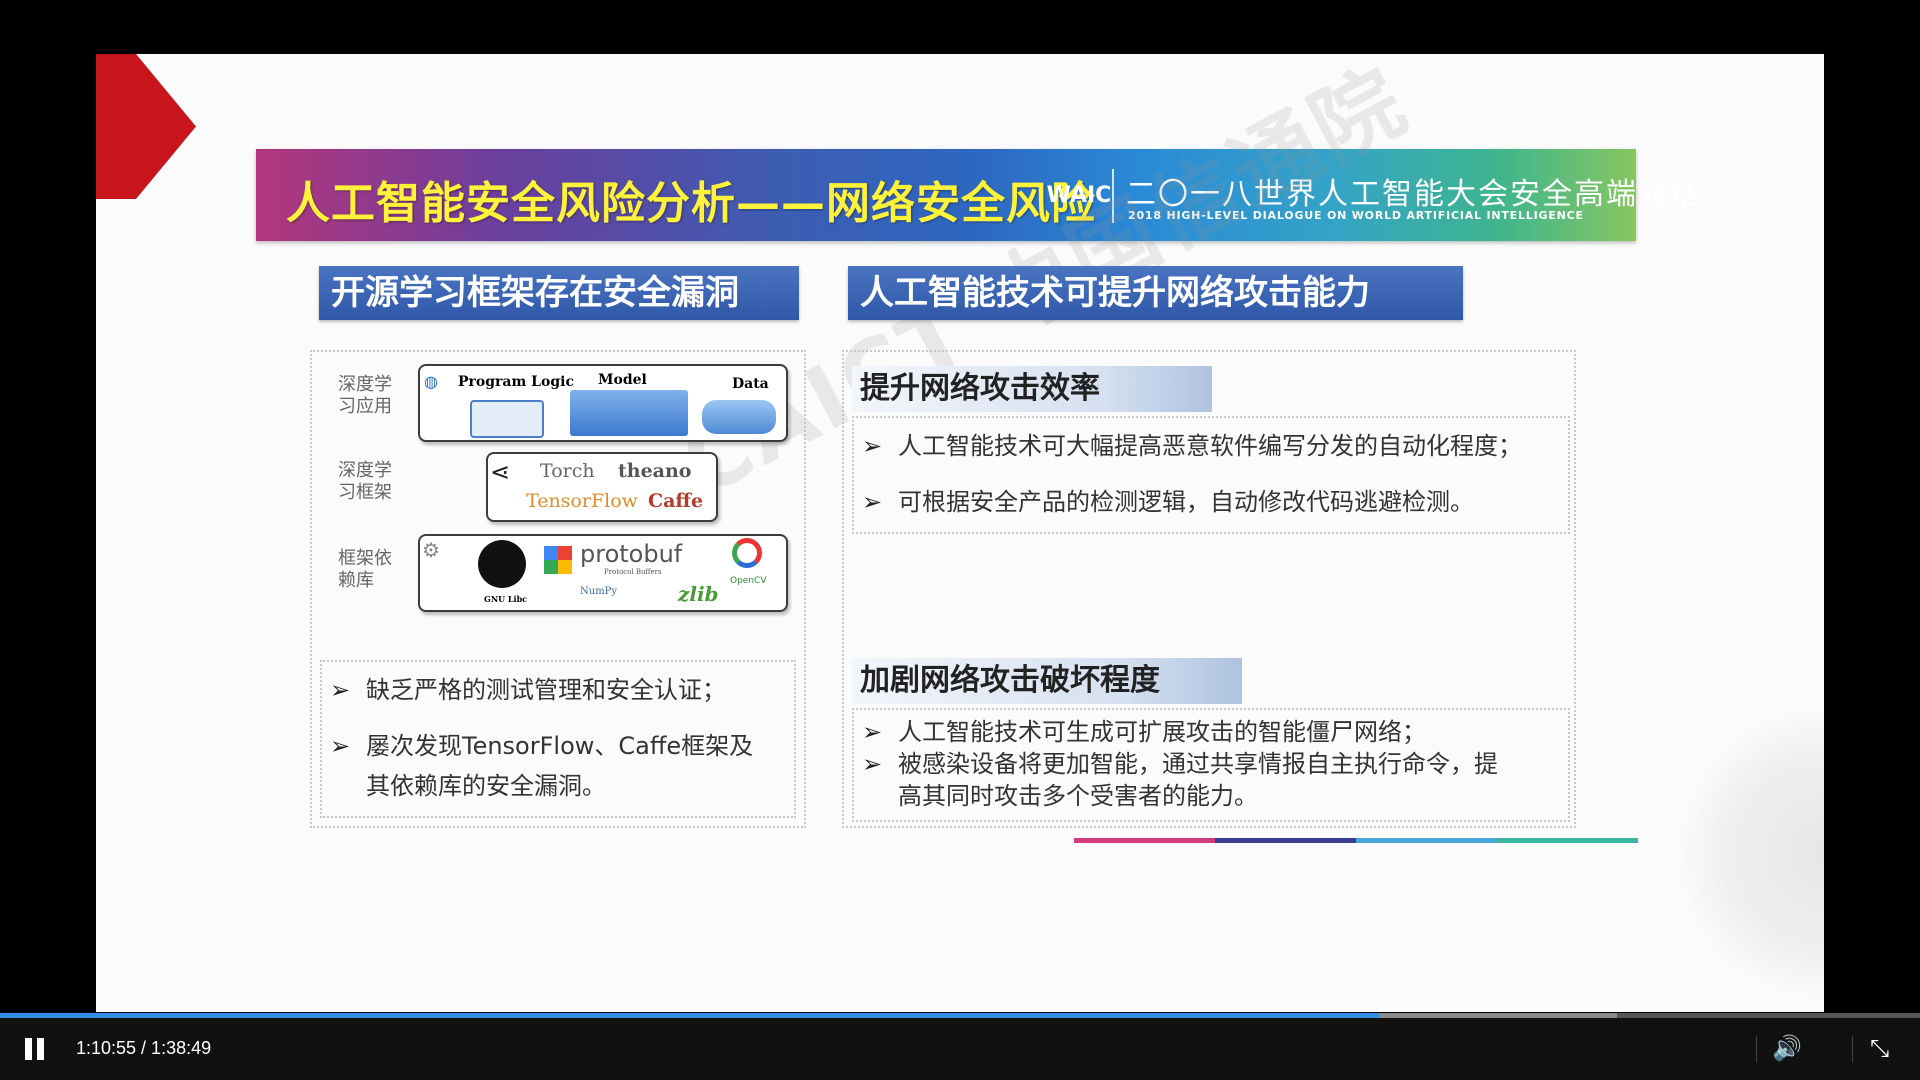 The width and height of the screenshot is (1920, 1080). I want to click on framework-layer-panel: ⋖ Torch theano TensorFlow Caffe, so click(602, 487).